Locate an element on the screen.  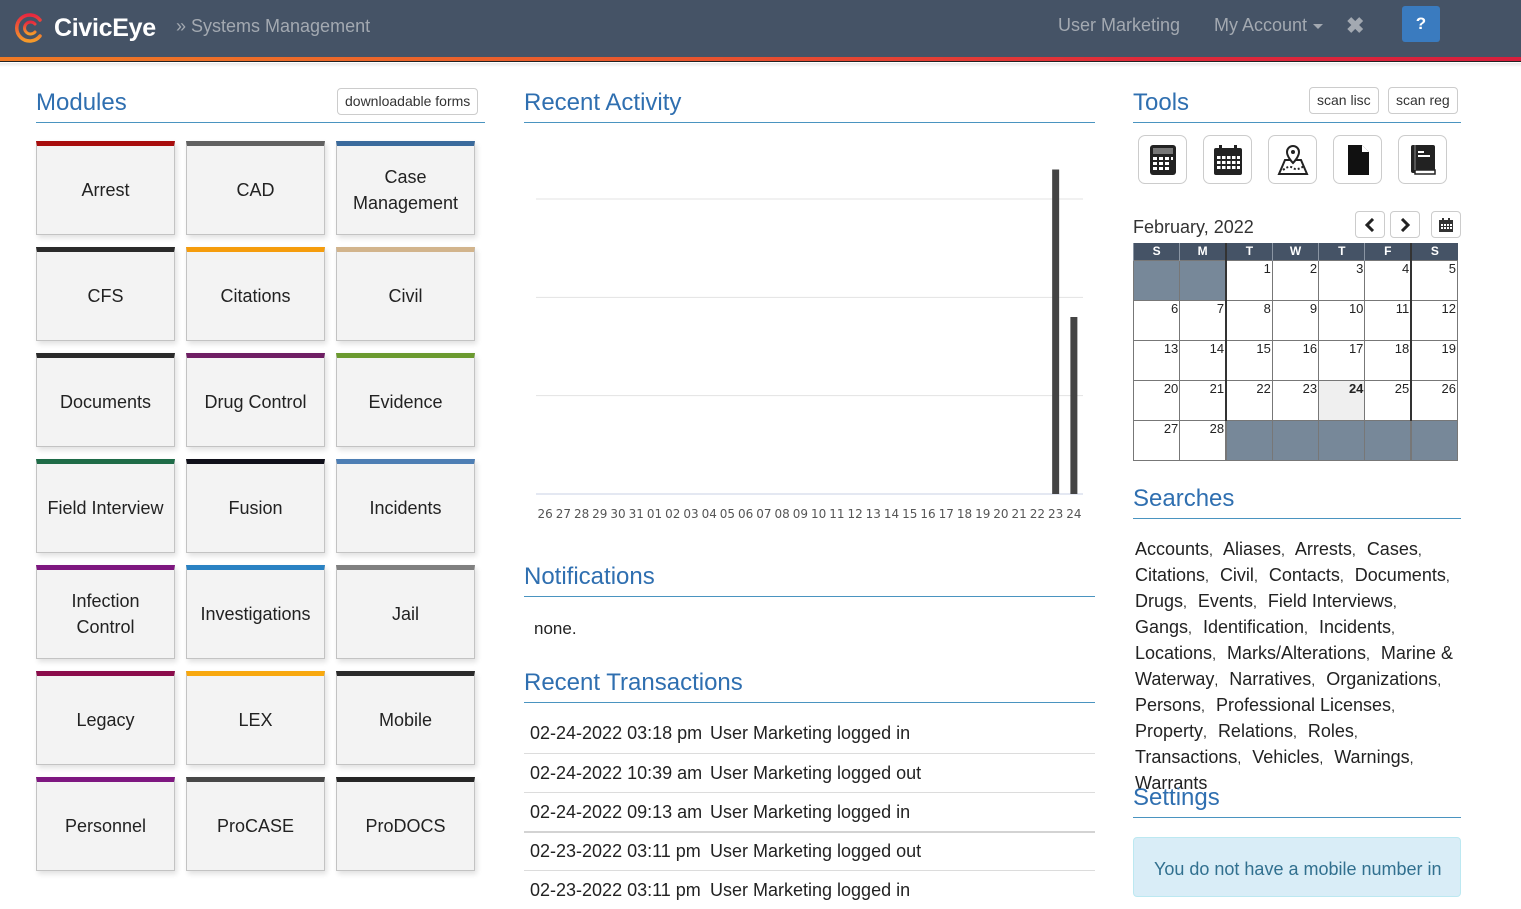
calendar-day: 21 is located at coordinates (1203, 400).